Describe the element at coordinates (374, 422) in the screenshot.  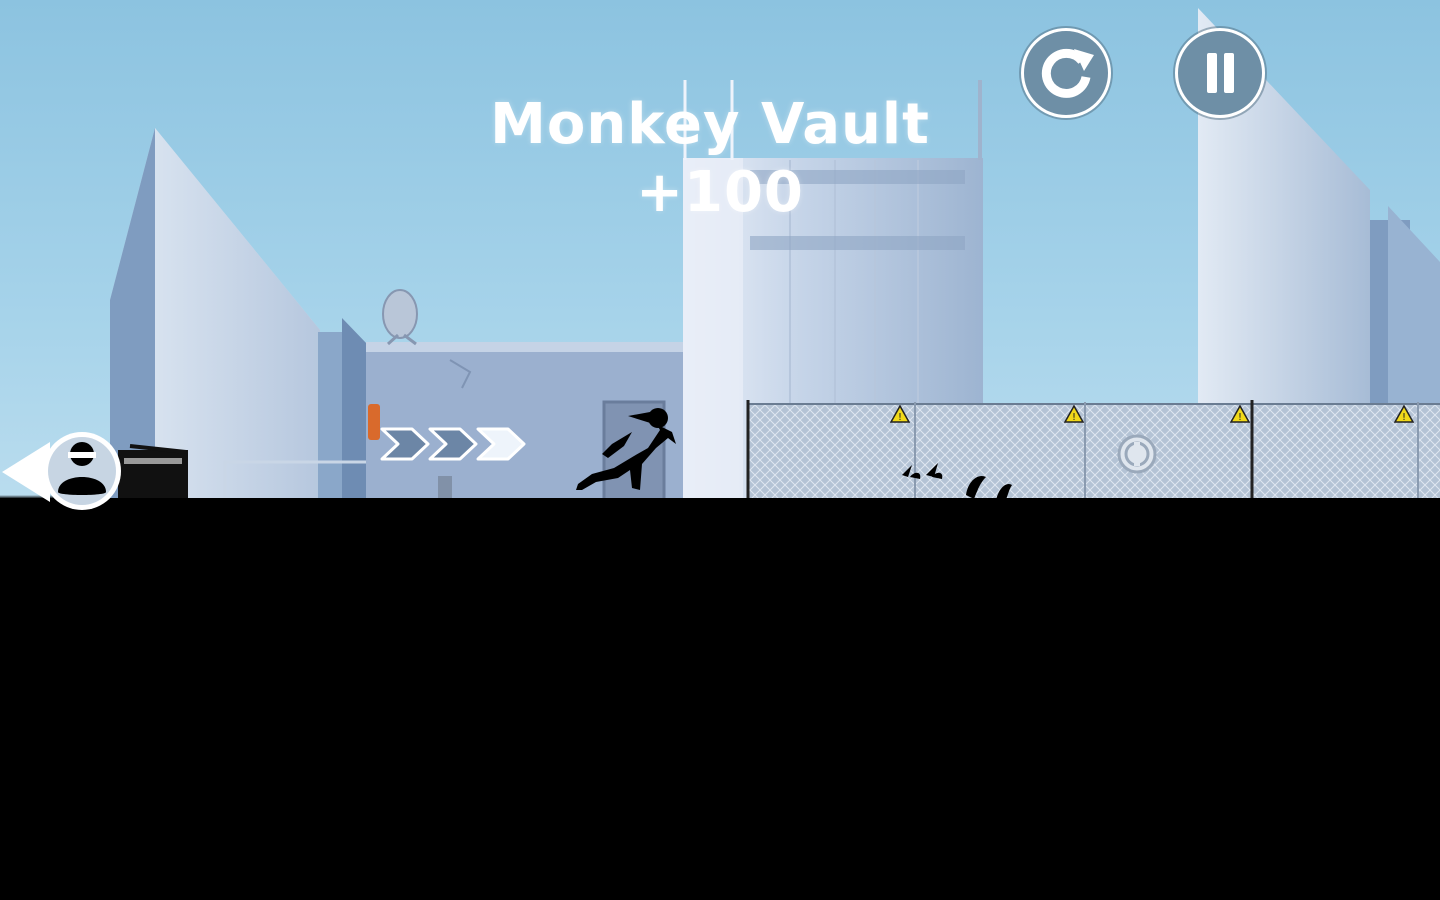
I see `orange-wall-marker` at that location.